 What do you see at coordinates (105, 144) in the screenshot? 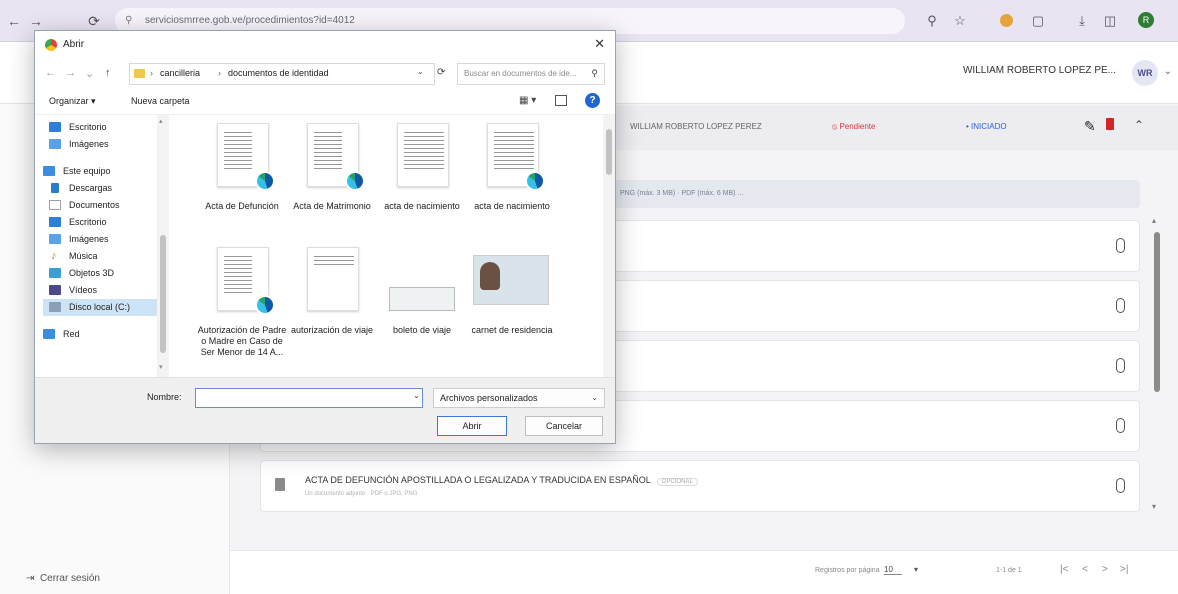
I see `nav-item-imagenes: Imágenes` at bounding box center [105, 144].